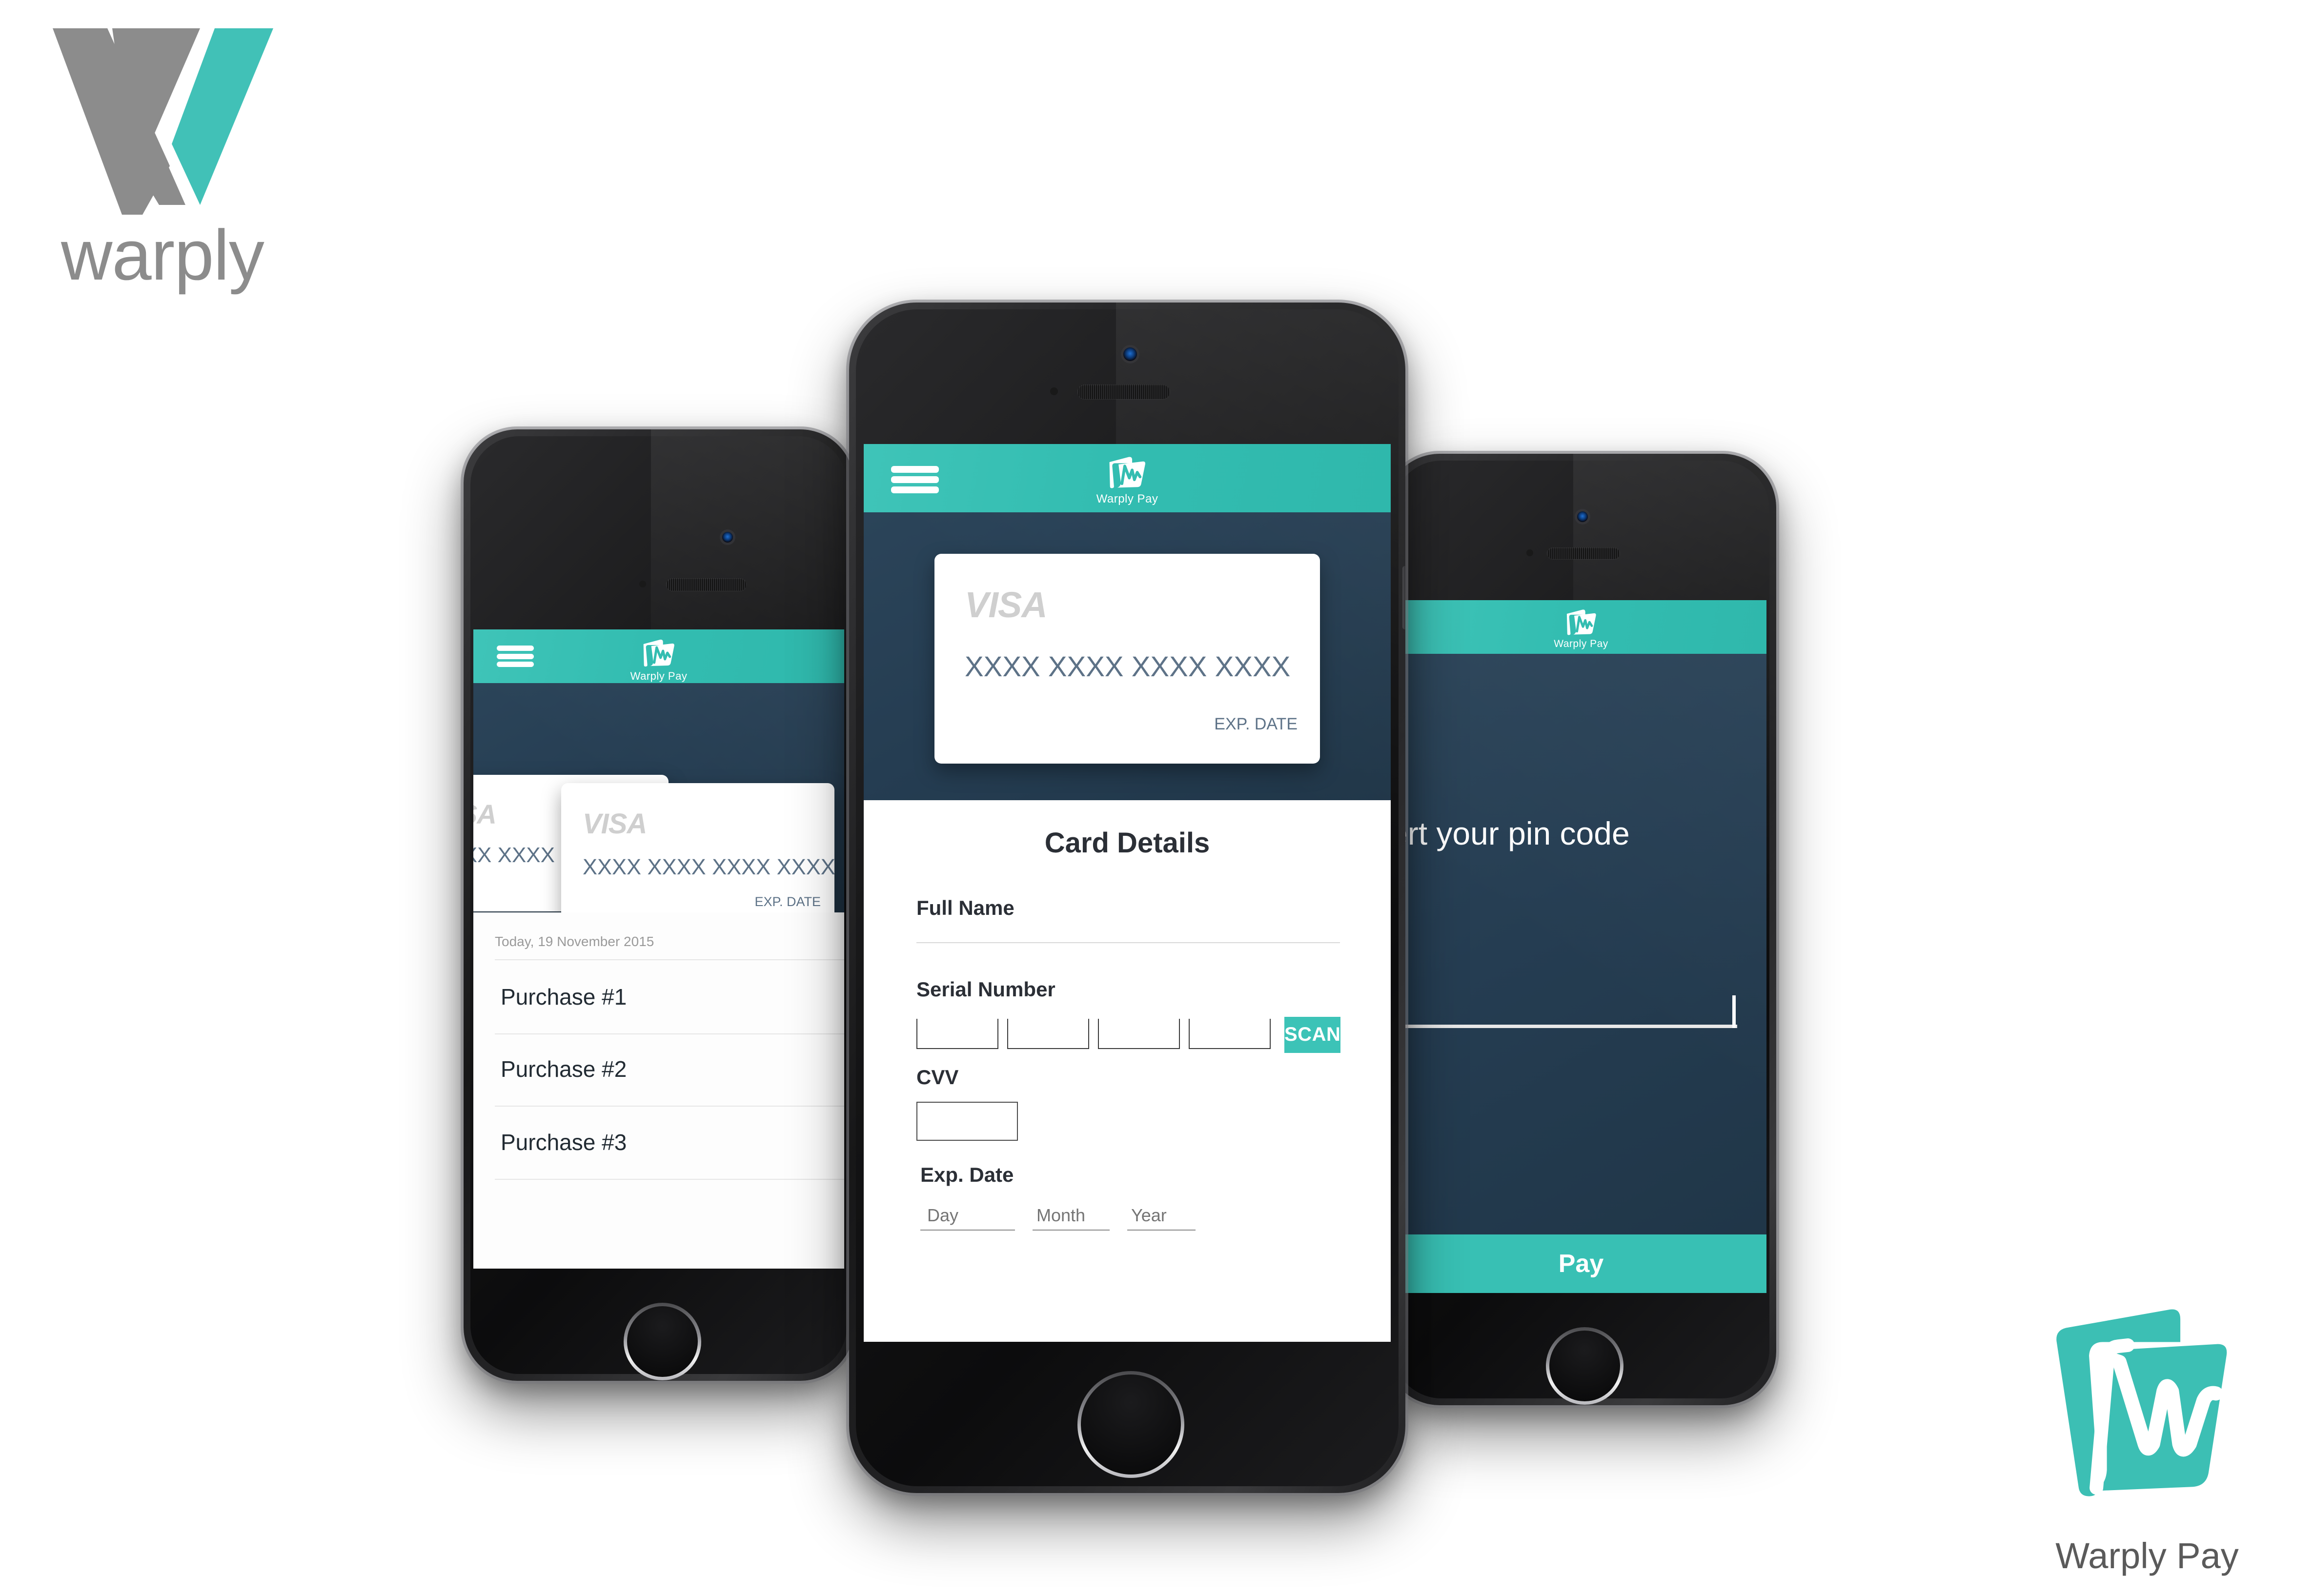  Describe the element at coordinates (1566, 1026) in the screenshot. I see `pin-input-underline` at that location.